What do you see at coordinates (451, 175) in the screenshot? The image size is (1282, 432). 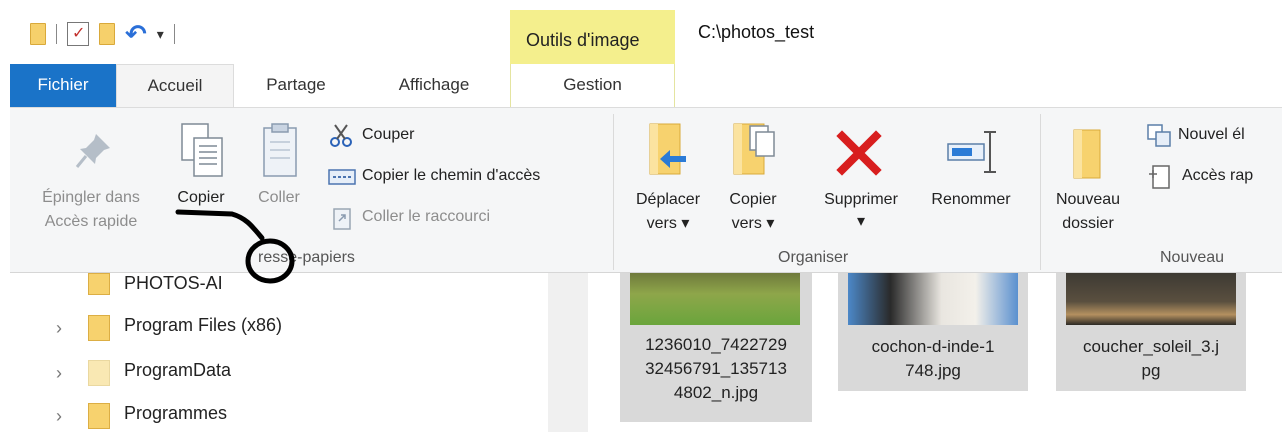 I see `copy-path-label: Copier le chemin d'accès` at bounding box center [451, 175].